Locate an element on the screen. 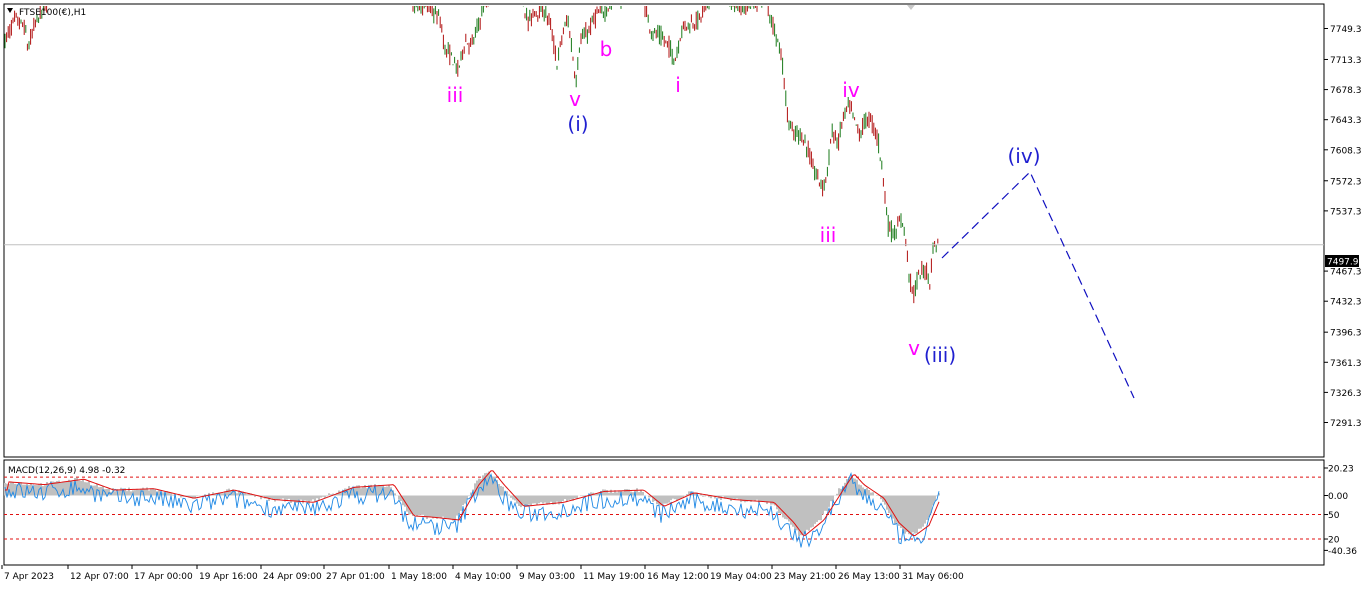  time-tick-label: 19 Apr 16:00 is located at coordinates (228, 577).